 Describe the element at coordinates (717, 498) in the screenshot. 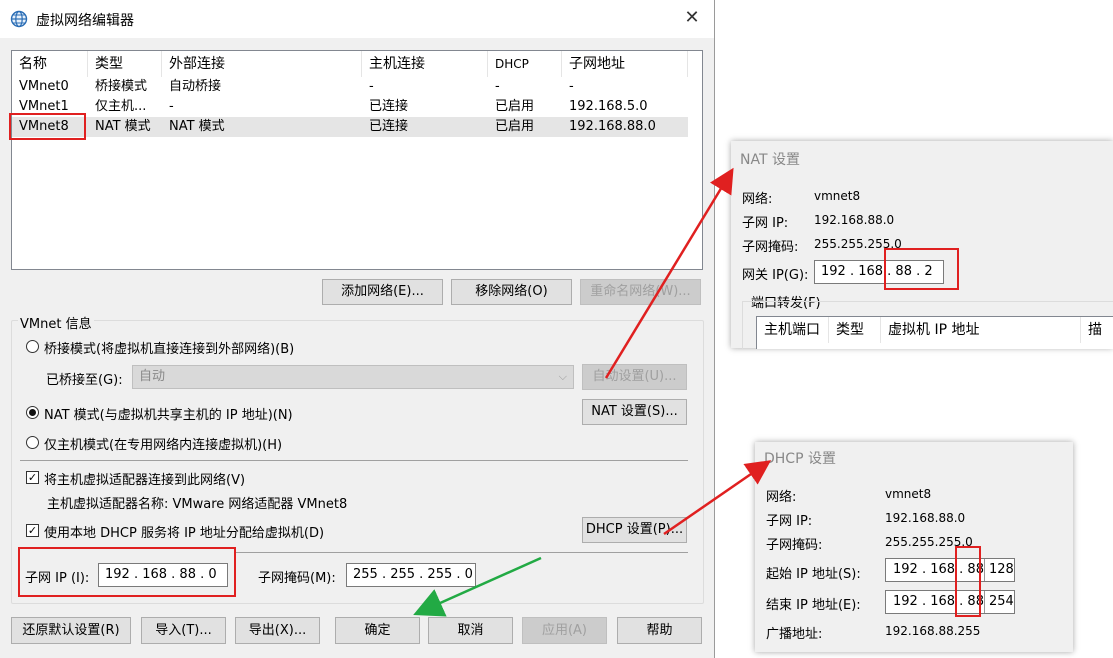

I see `red-arrow-to-dhcp` at that location.